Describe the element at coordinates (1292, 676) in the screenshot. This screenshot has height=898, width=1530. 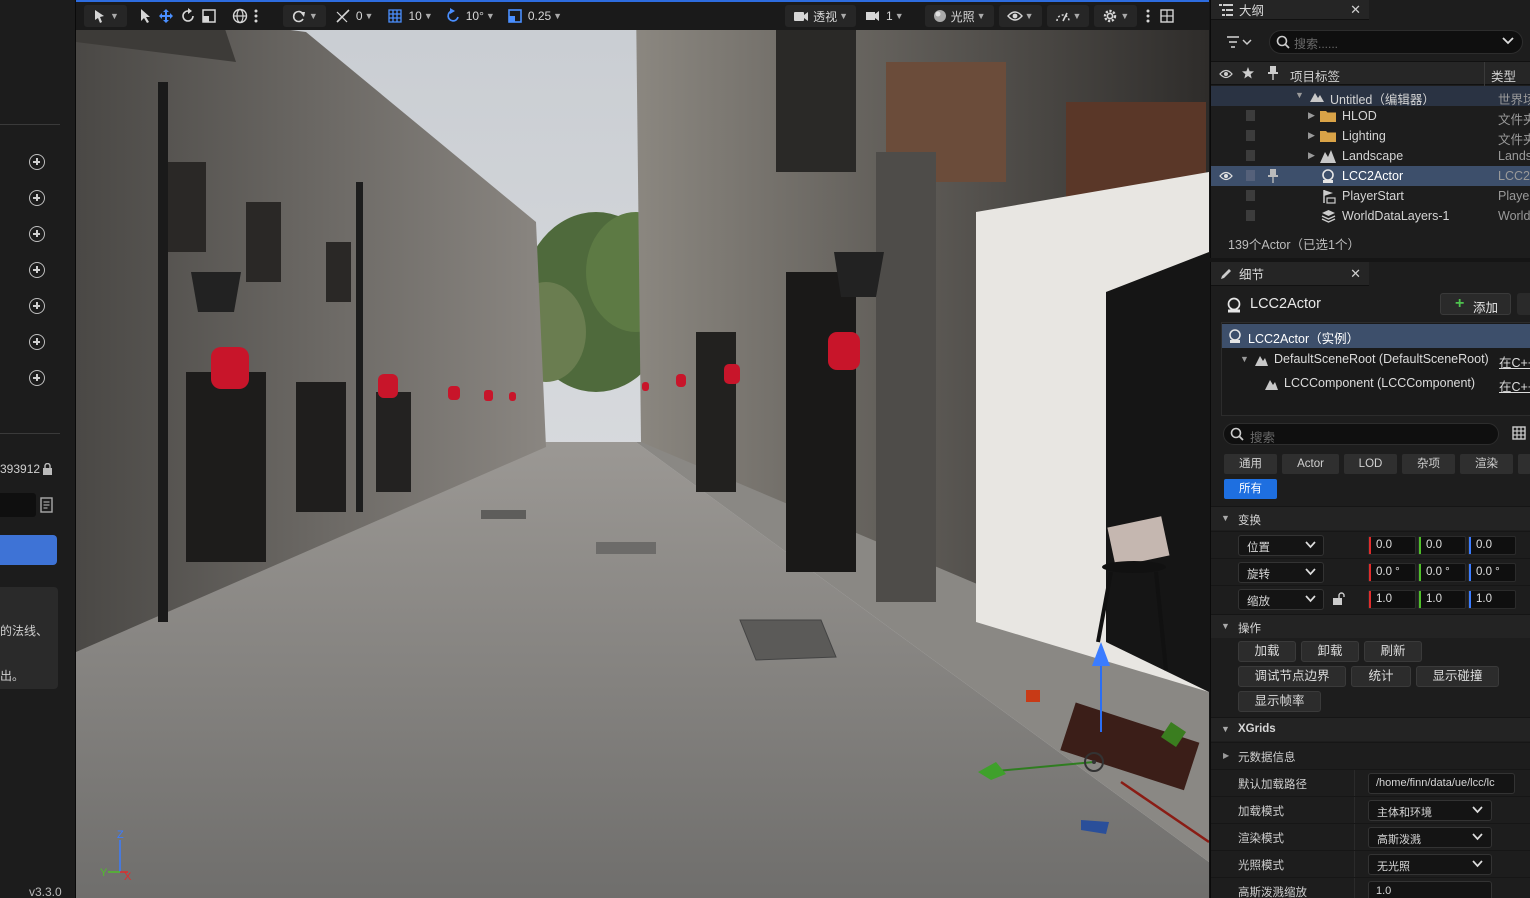
I see `debug-node-bounds-button: 调试节点边界` at that location.